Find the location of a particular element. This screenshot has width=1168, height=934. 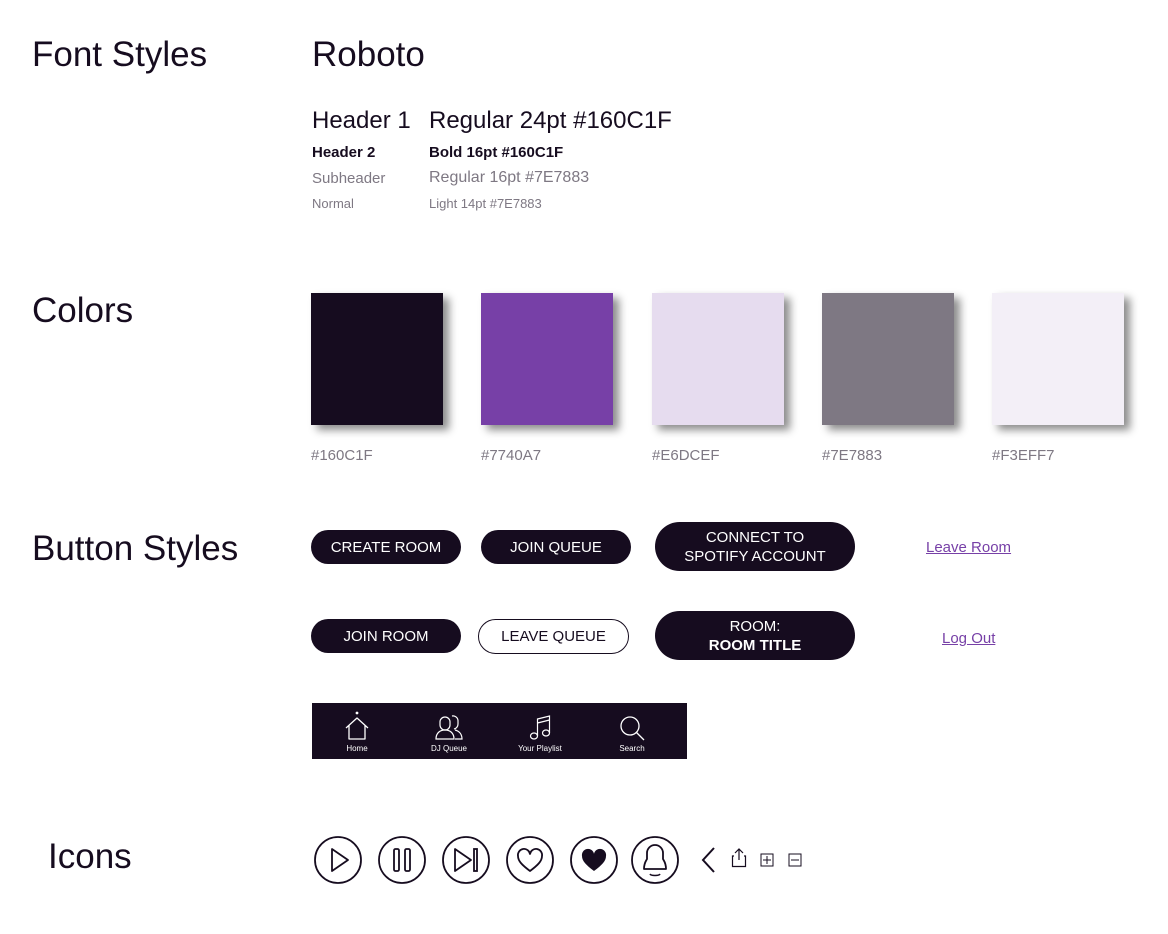

typo-subheader-label: Subheader is located at coordinates (349, 178).